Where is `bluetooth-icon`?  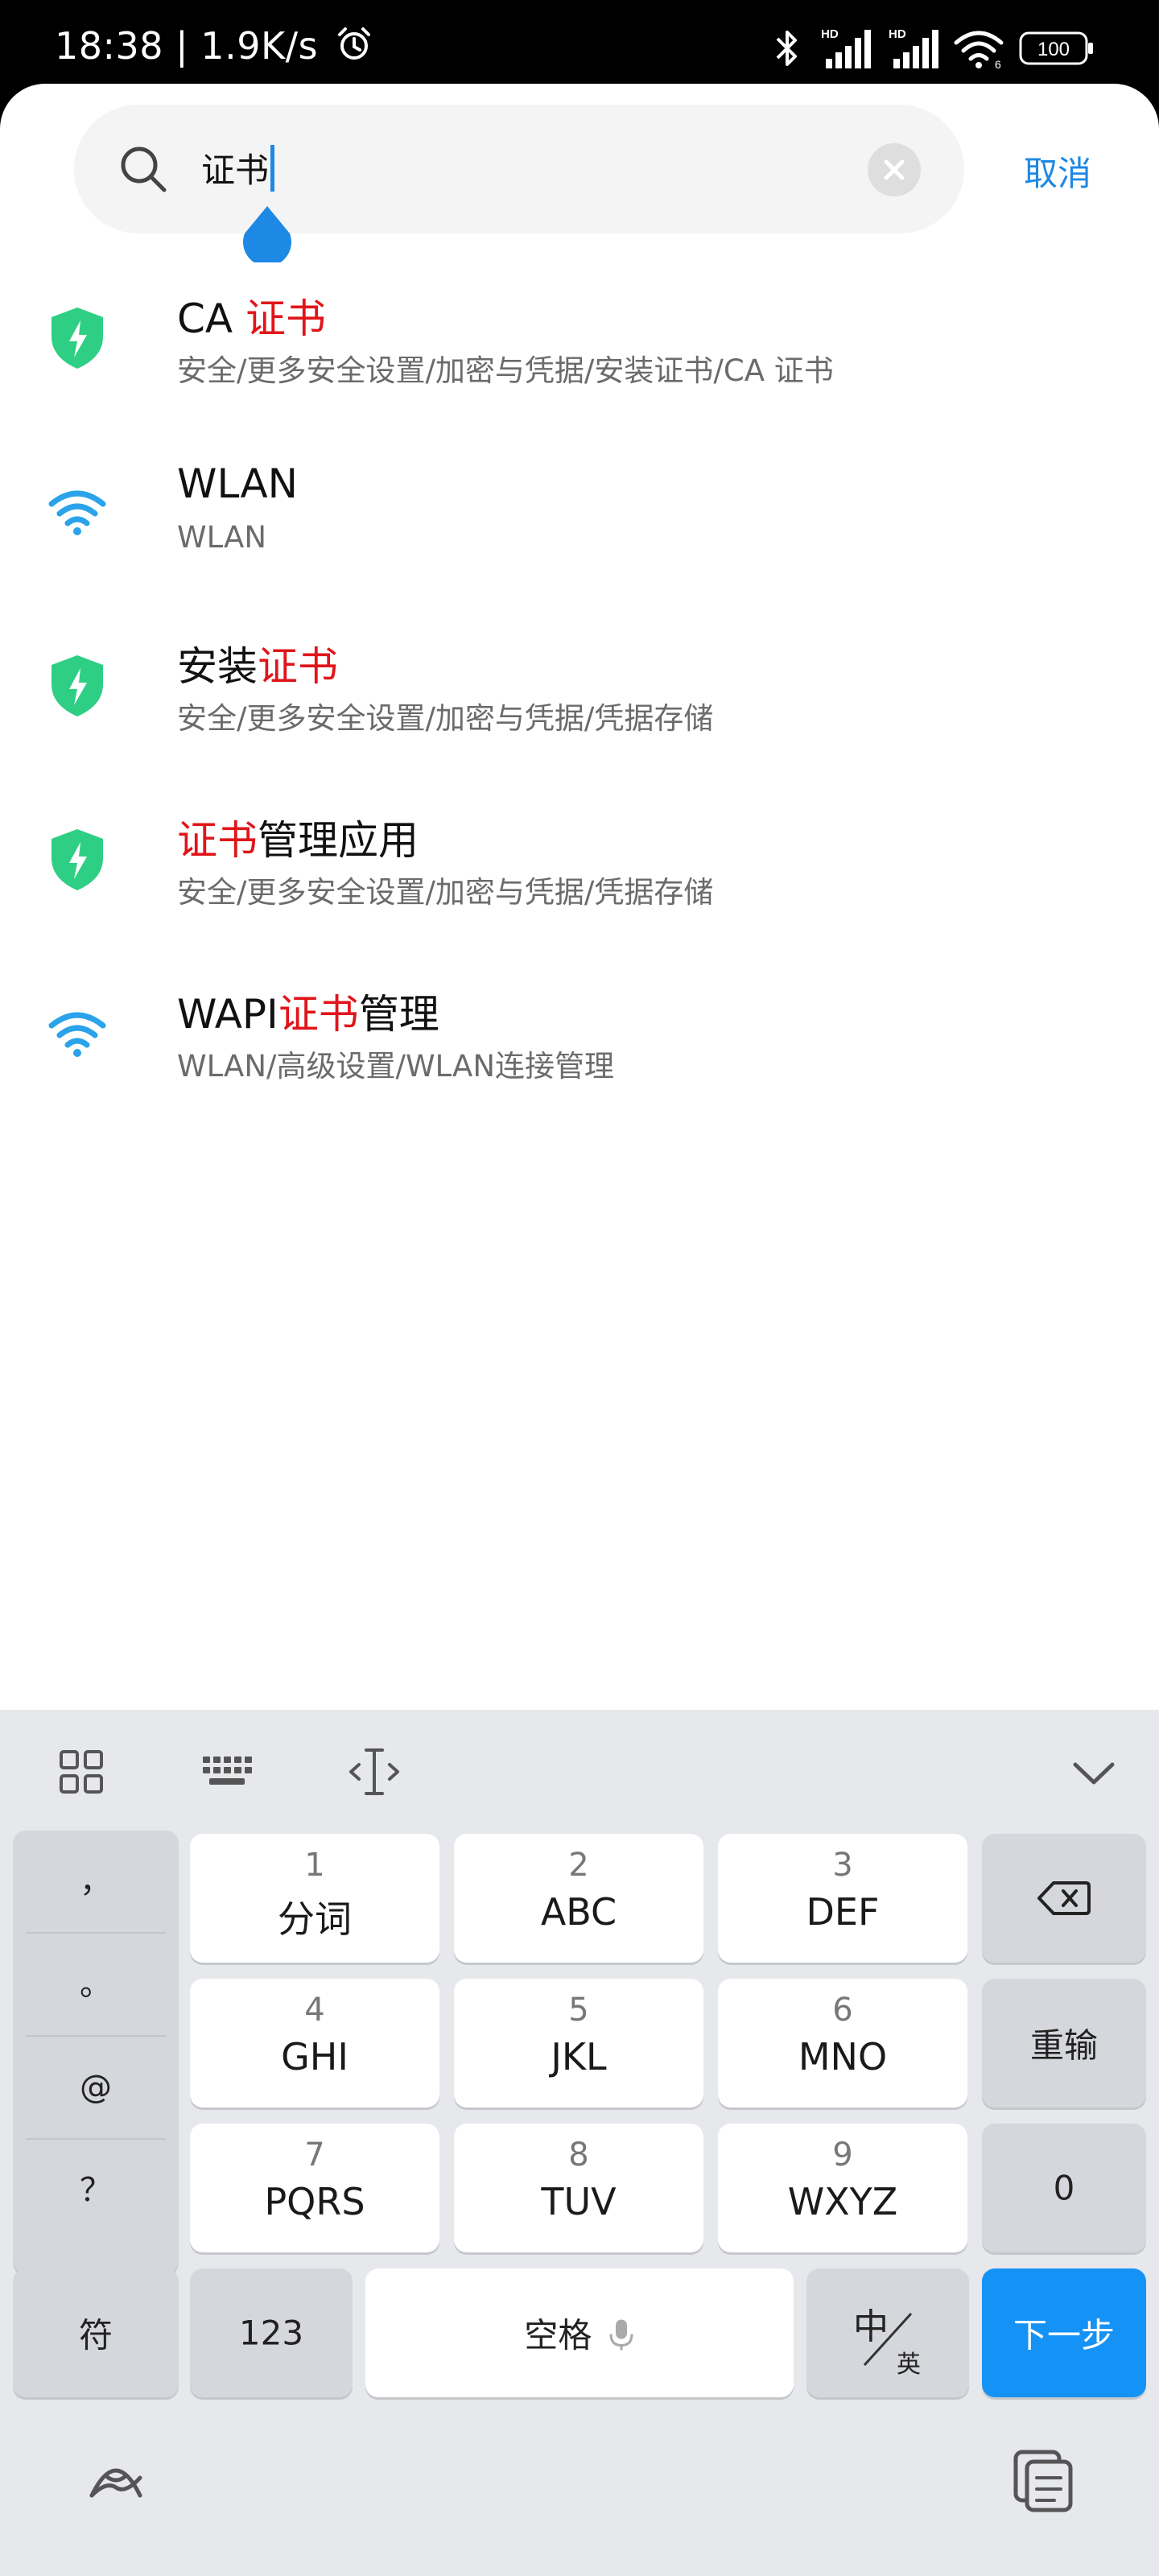
bluetooth-icon is located at coordinates (786, 48).